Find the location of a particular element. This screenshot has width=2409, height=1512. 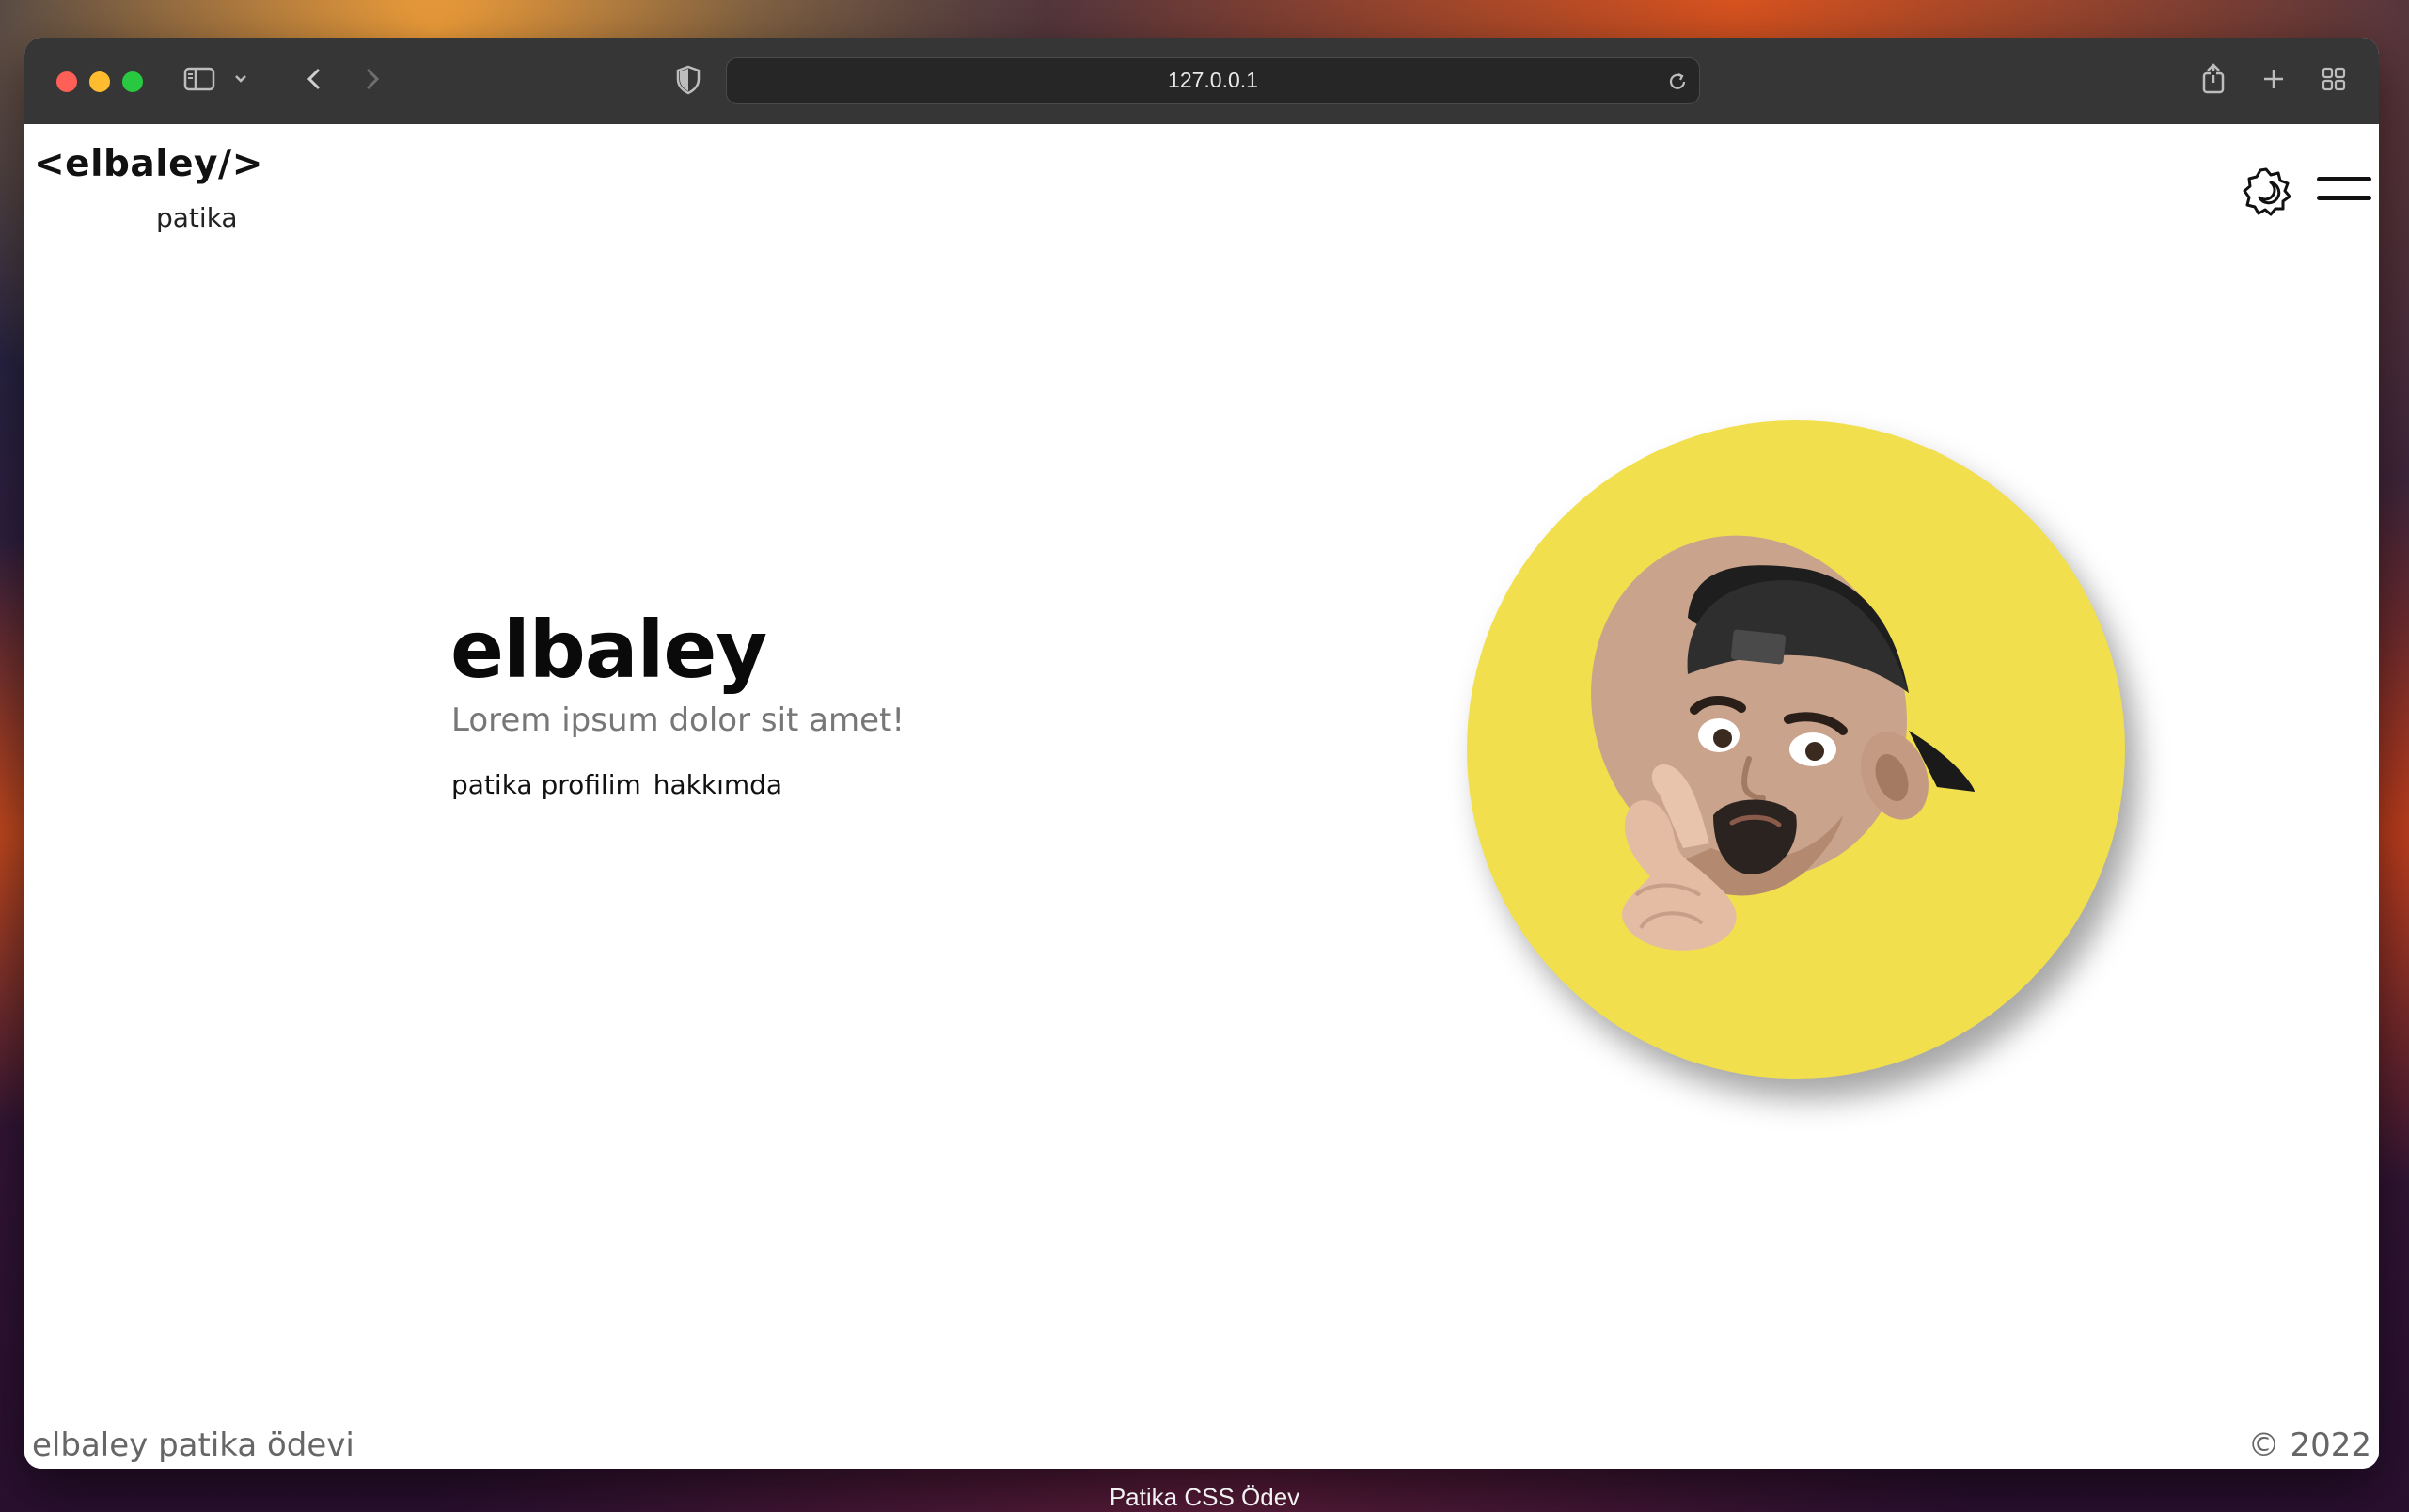

url-text: 127.0.0.1 is located at coordinates (1213, 80).